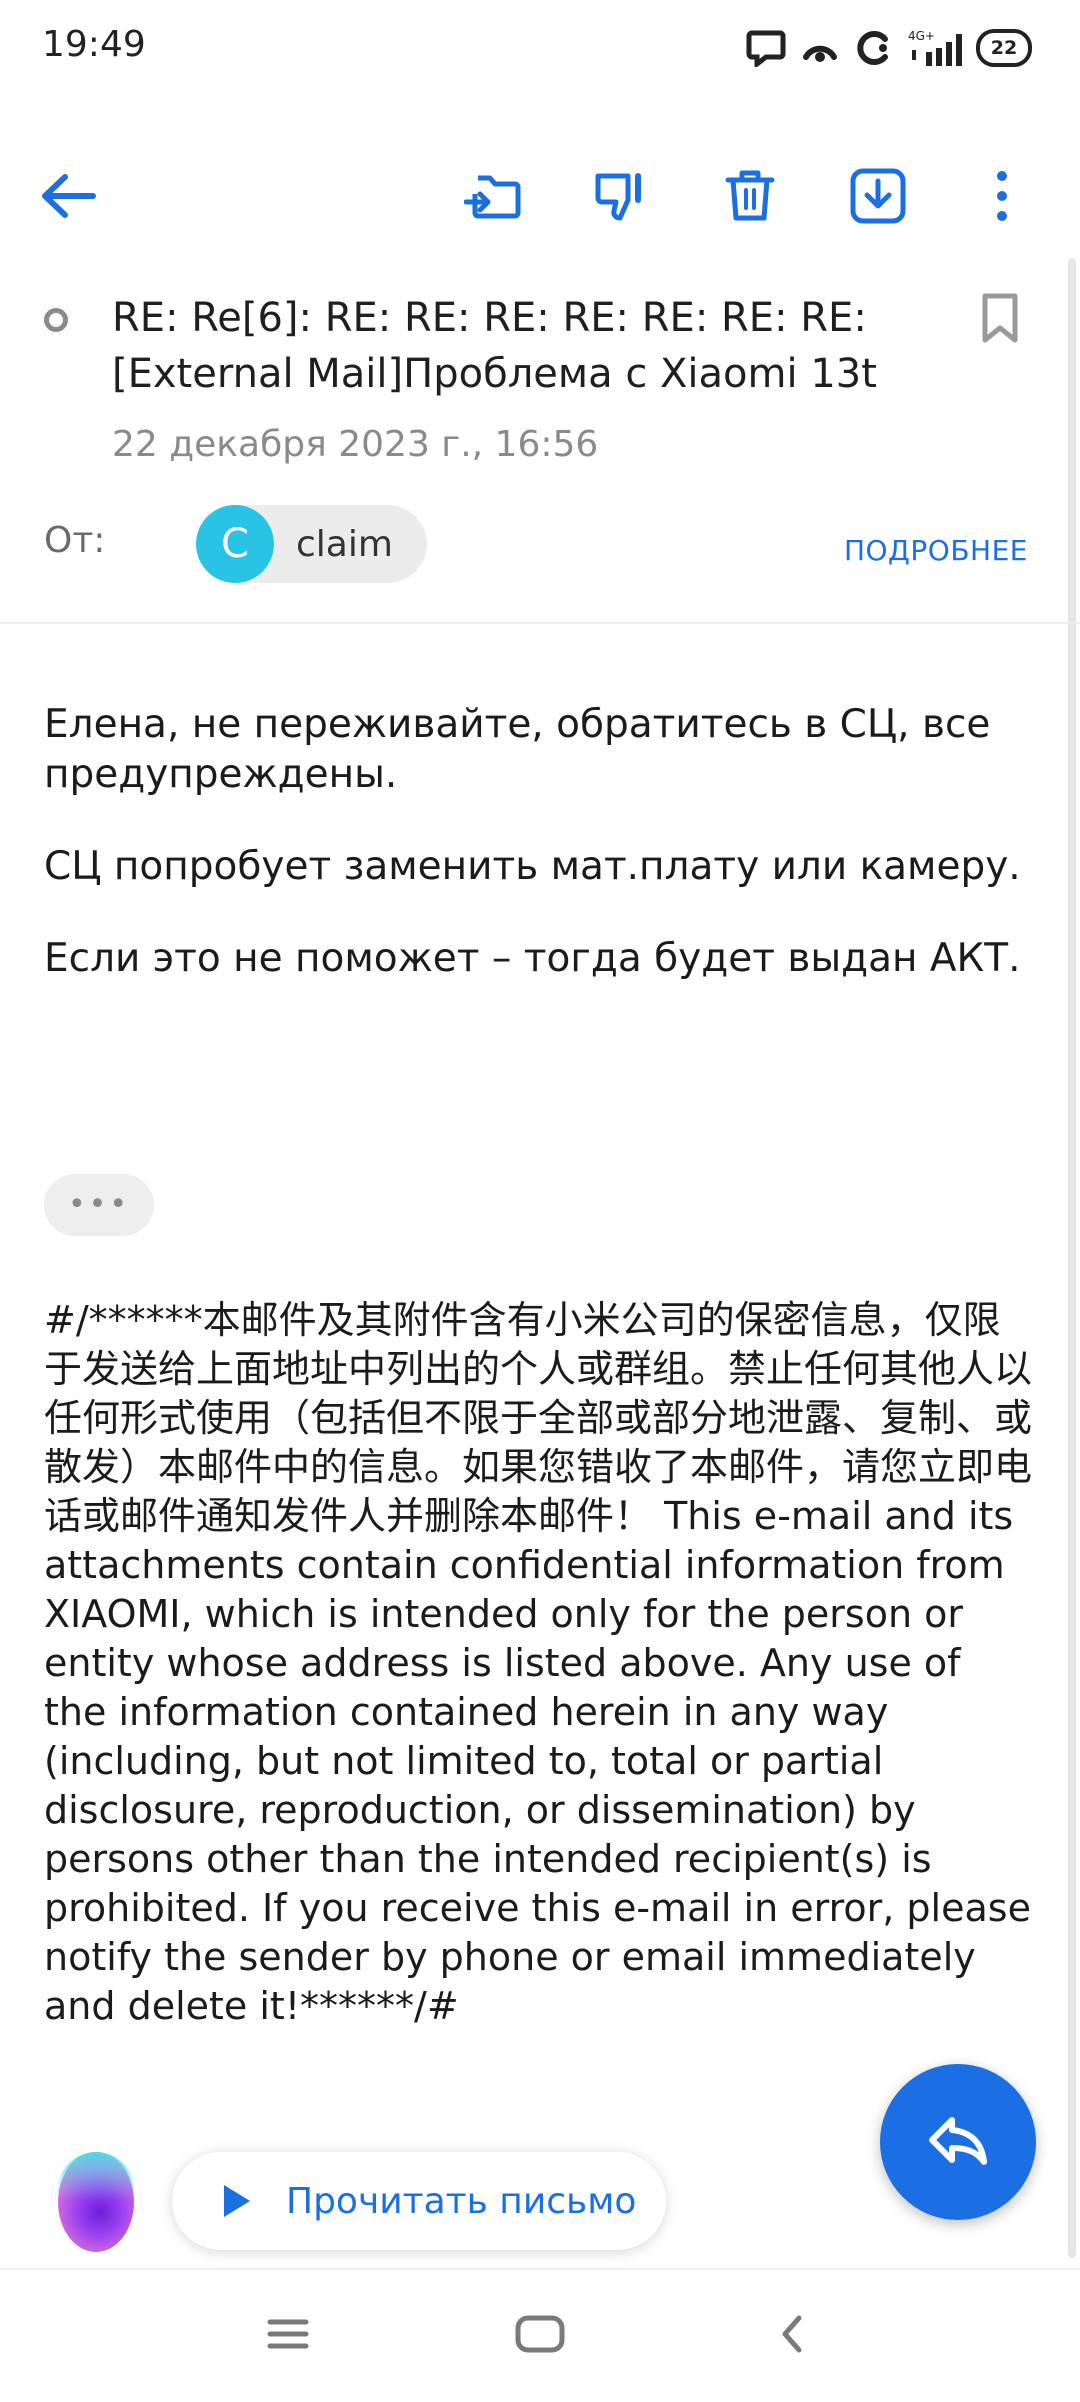  What do you see at coordinates (889, 48) in the screenshot?
I see `status-icons: 4G+ 22` at bounding box center [889, 48].